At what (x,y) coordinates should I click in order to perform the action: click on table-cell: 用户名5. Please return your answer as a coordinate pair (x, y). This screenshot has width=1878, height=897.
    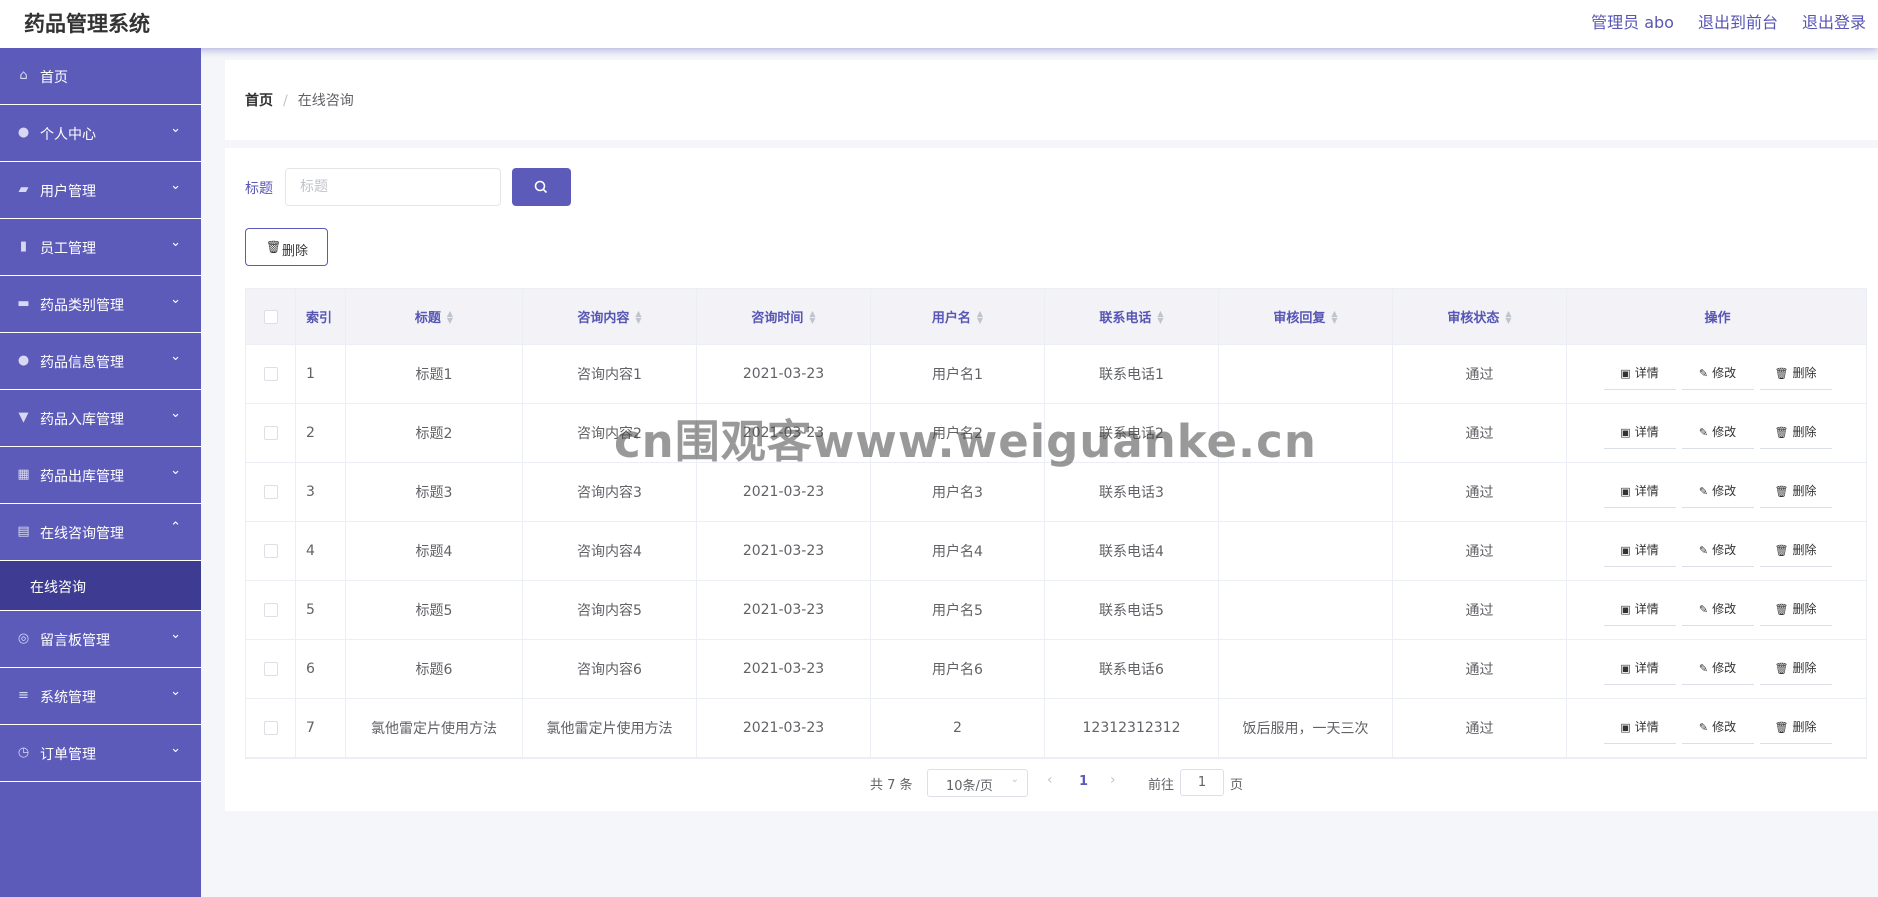
    Looking at the image, I should click on (958, 610).